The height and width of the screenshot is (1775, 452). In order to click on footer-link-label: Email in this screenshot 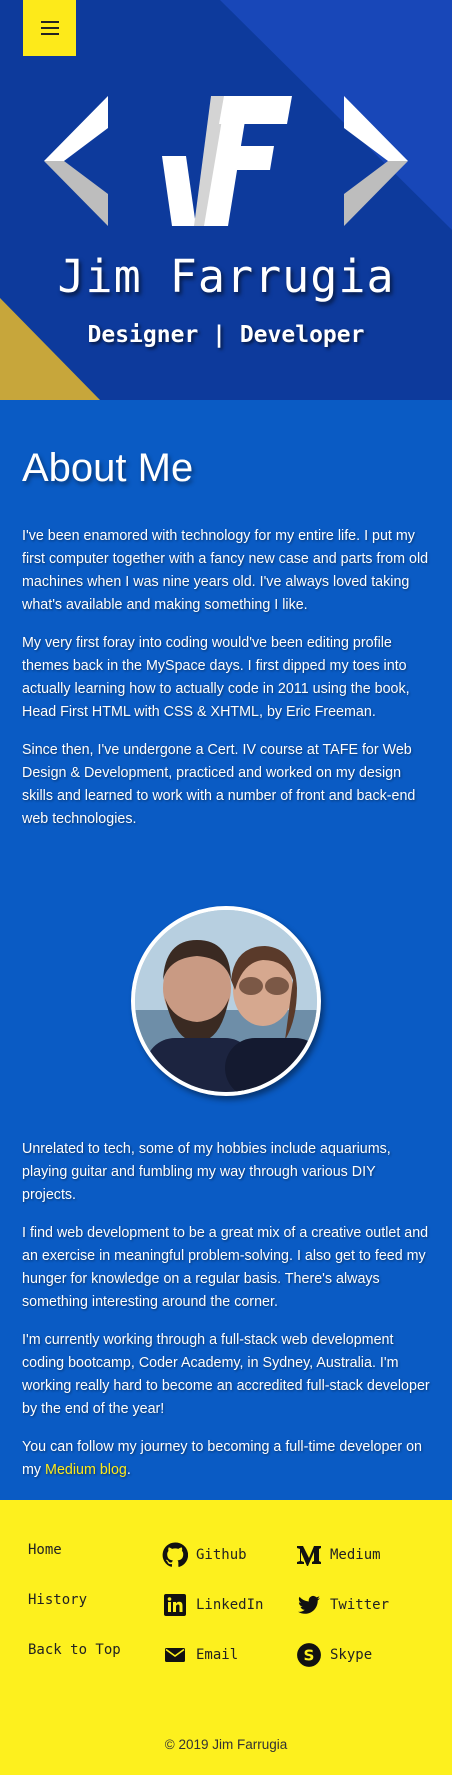, I will do `click(217, 1655)`.